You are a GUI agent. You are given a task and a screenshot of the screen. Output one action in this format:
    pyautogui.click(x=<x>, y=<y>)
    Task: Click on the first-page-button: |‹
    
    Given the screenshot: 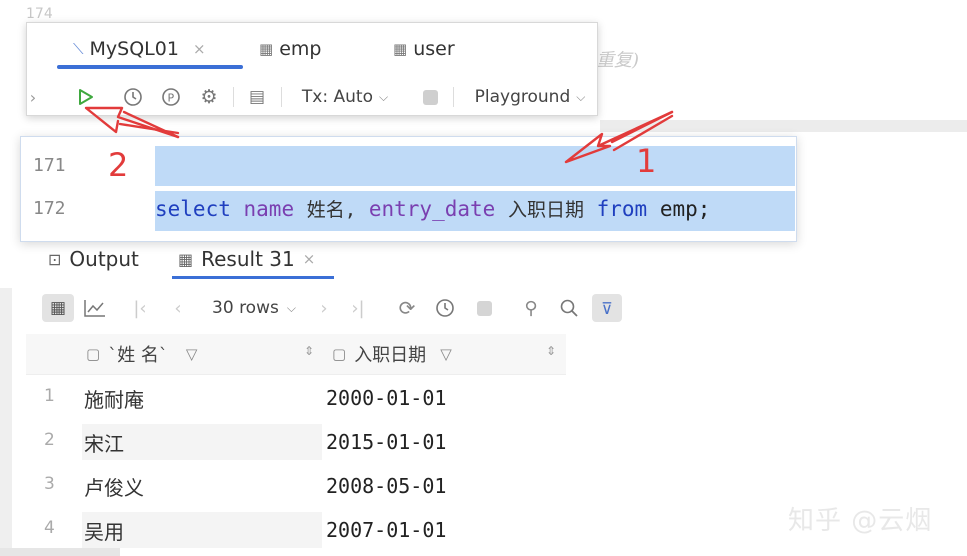 What is the action you would take?
    pyautogui.click(x=140, y=308)
    